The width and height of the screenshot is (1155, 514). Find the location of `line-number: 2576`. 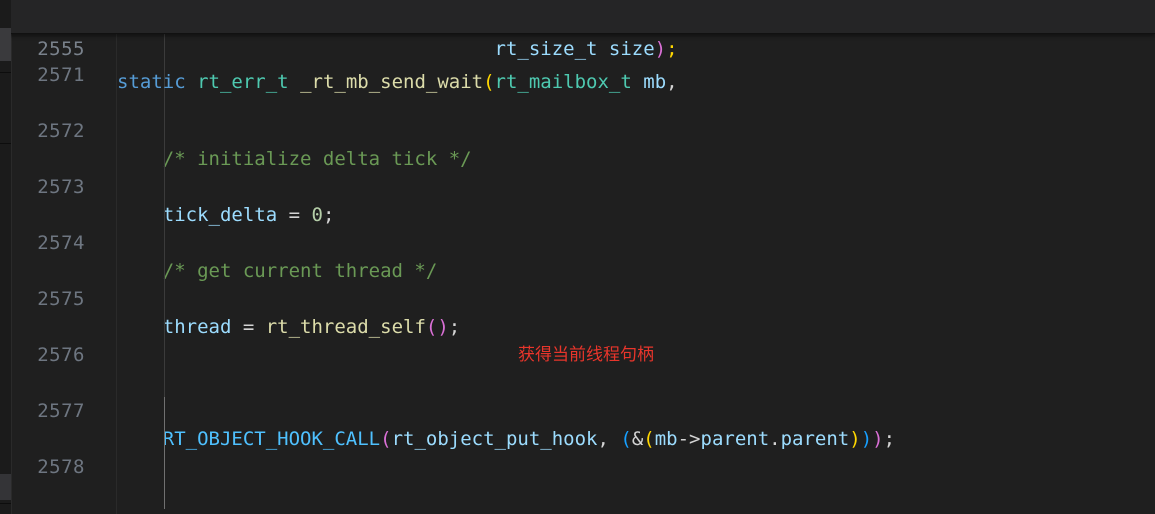

line-number: 2576 is located at coordinates (61, 355).